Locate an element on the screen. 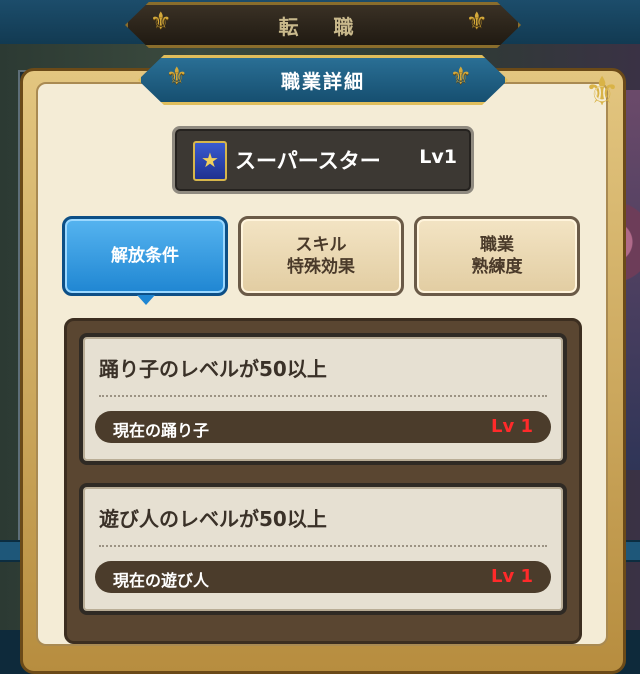 This screenshot has width=640, height=674. tab-label-line1: スキル is located at coordinates (321, 245).